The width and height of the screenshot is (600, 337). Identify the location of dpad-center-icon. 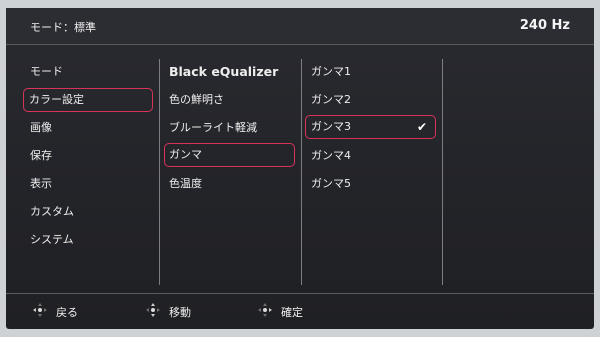
(265, 310).